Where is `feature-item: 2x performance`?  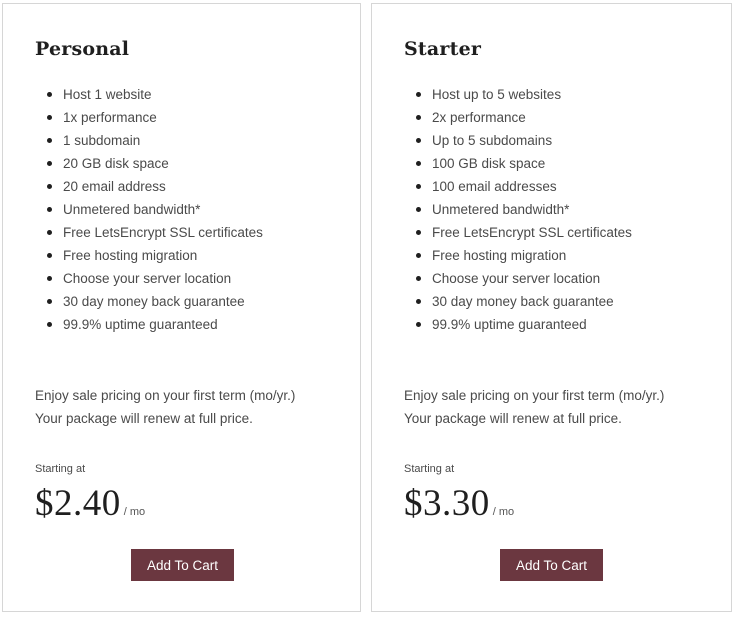
feature-item: 2x performance is located at coordinates (524, 117).